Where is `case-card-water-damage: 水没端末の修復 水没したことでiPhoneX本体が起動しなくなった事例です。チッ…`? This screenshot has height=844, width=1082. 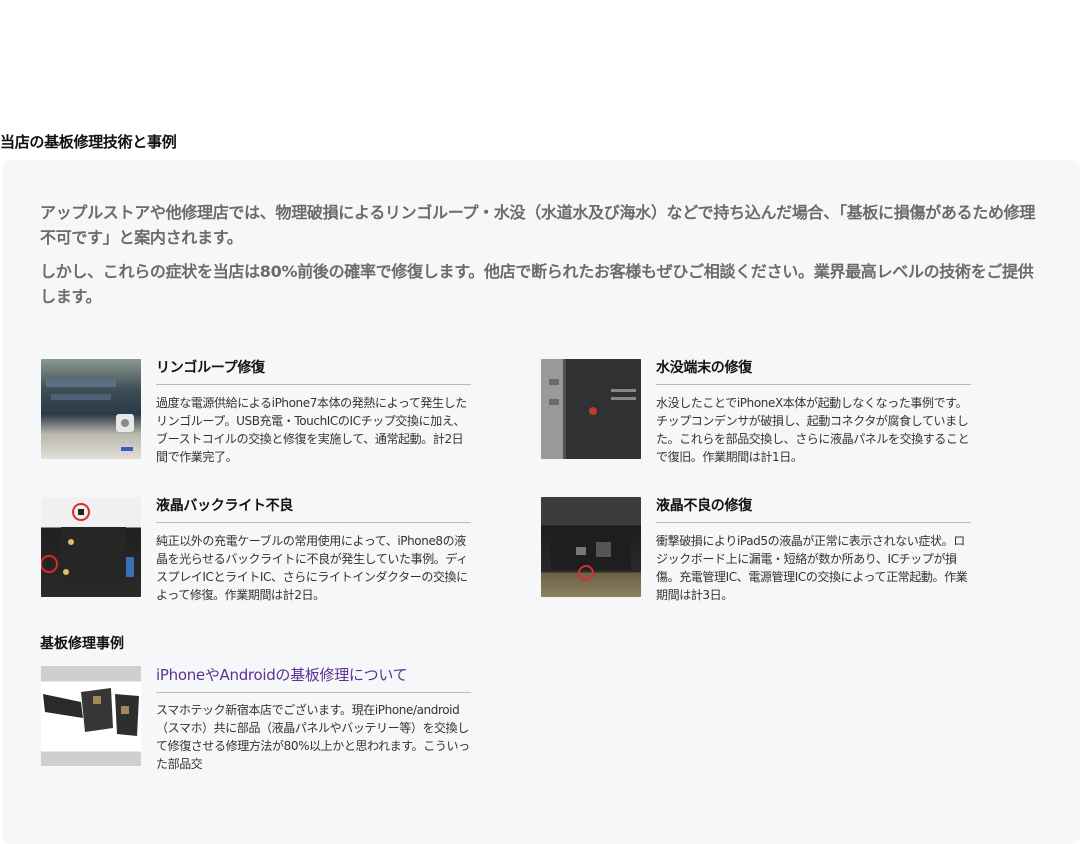
case-card-water-damage: 水没端末の修復 水没したことでiPhoneX本体が起動しなくなった事例です。チッ… is located at coordinates (756, 416).